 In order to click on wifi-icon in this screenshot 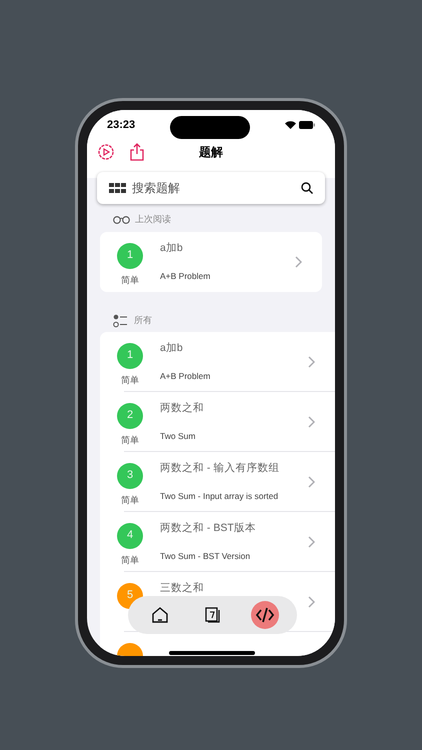, I will do `click(290, 125)`.